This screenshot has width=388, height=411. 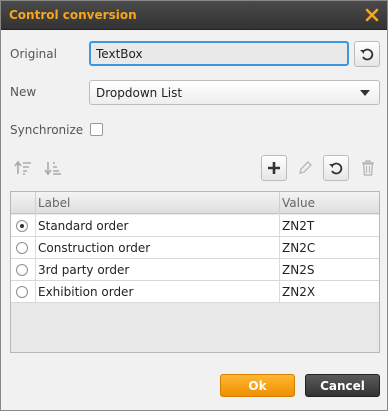 What do you see at coordinates (299, 248) in the screenshot?
I see `row-value: ZN2C` at bounding box center [299, 248].